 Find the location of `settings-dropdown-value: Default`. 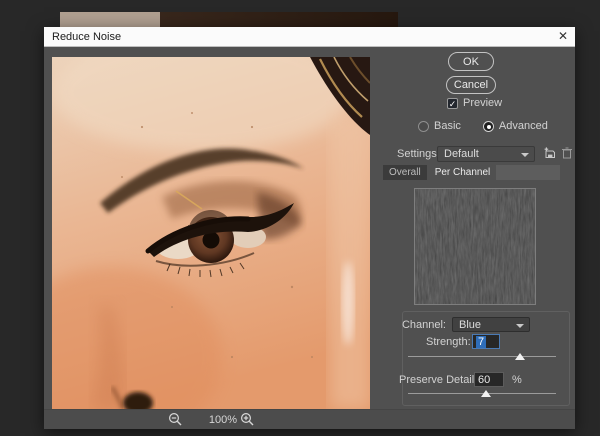

settings-dropdown-value: Default is located at coordinates (461, 154).